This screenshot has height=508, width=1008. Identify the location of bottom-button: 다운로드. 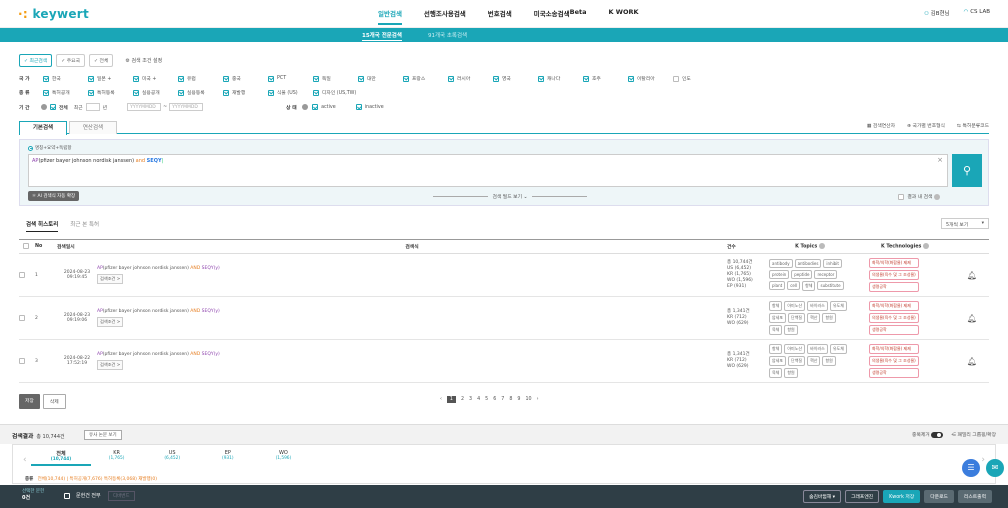
(939, 496).